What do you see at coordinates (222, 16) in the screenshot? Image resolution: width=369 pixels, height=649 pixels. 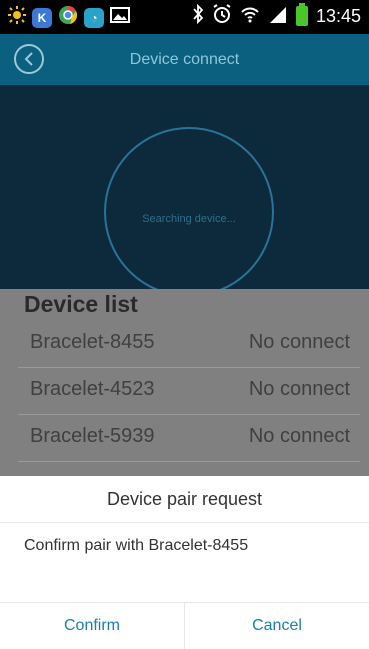 I see `alarm-icon` at bounding box center [222, 16].